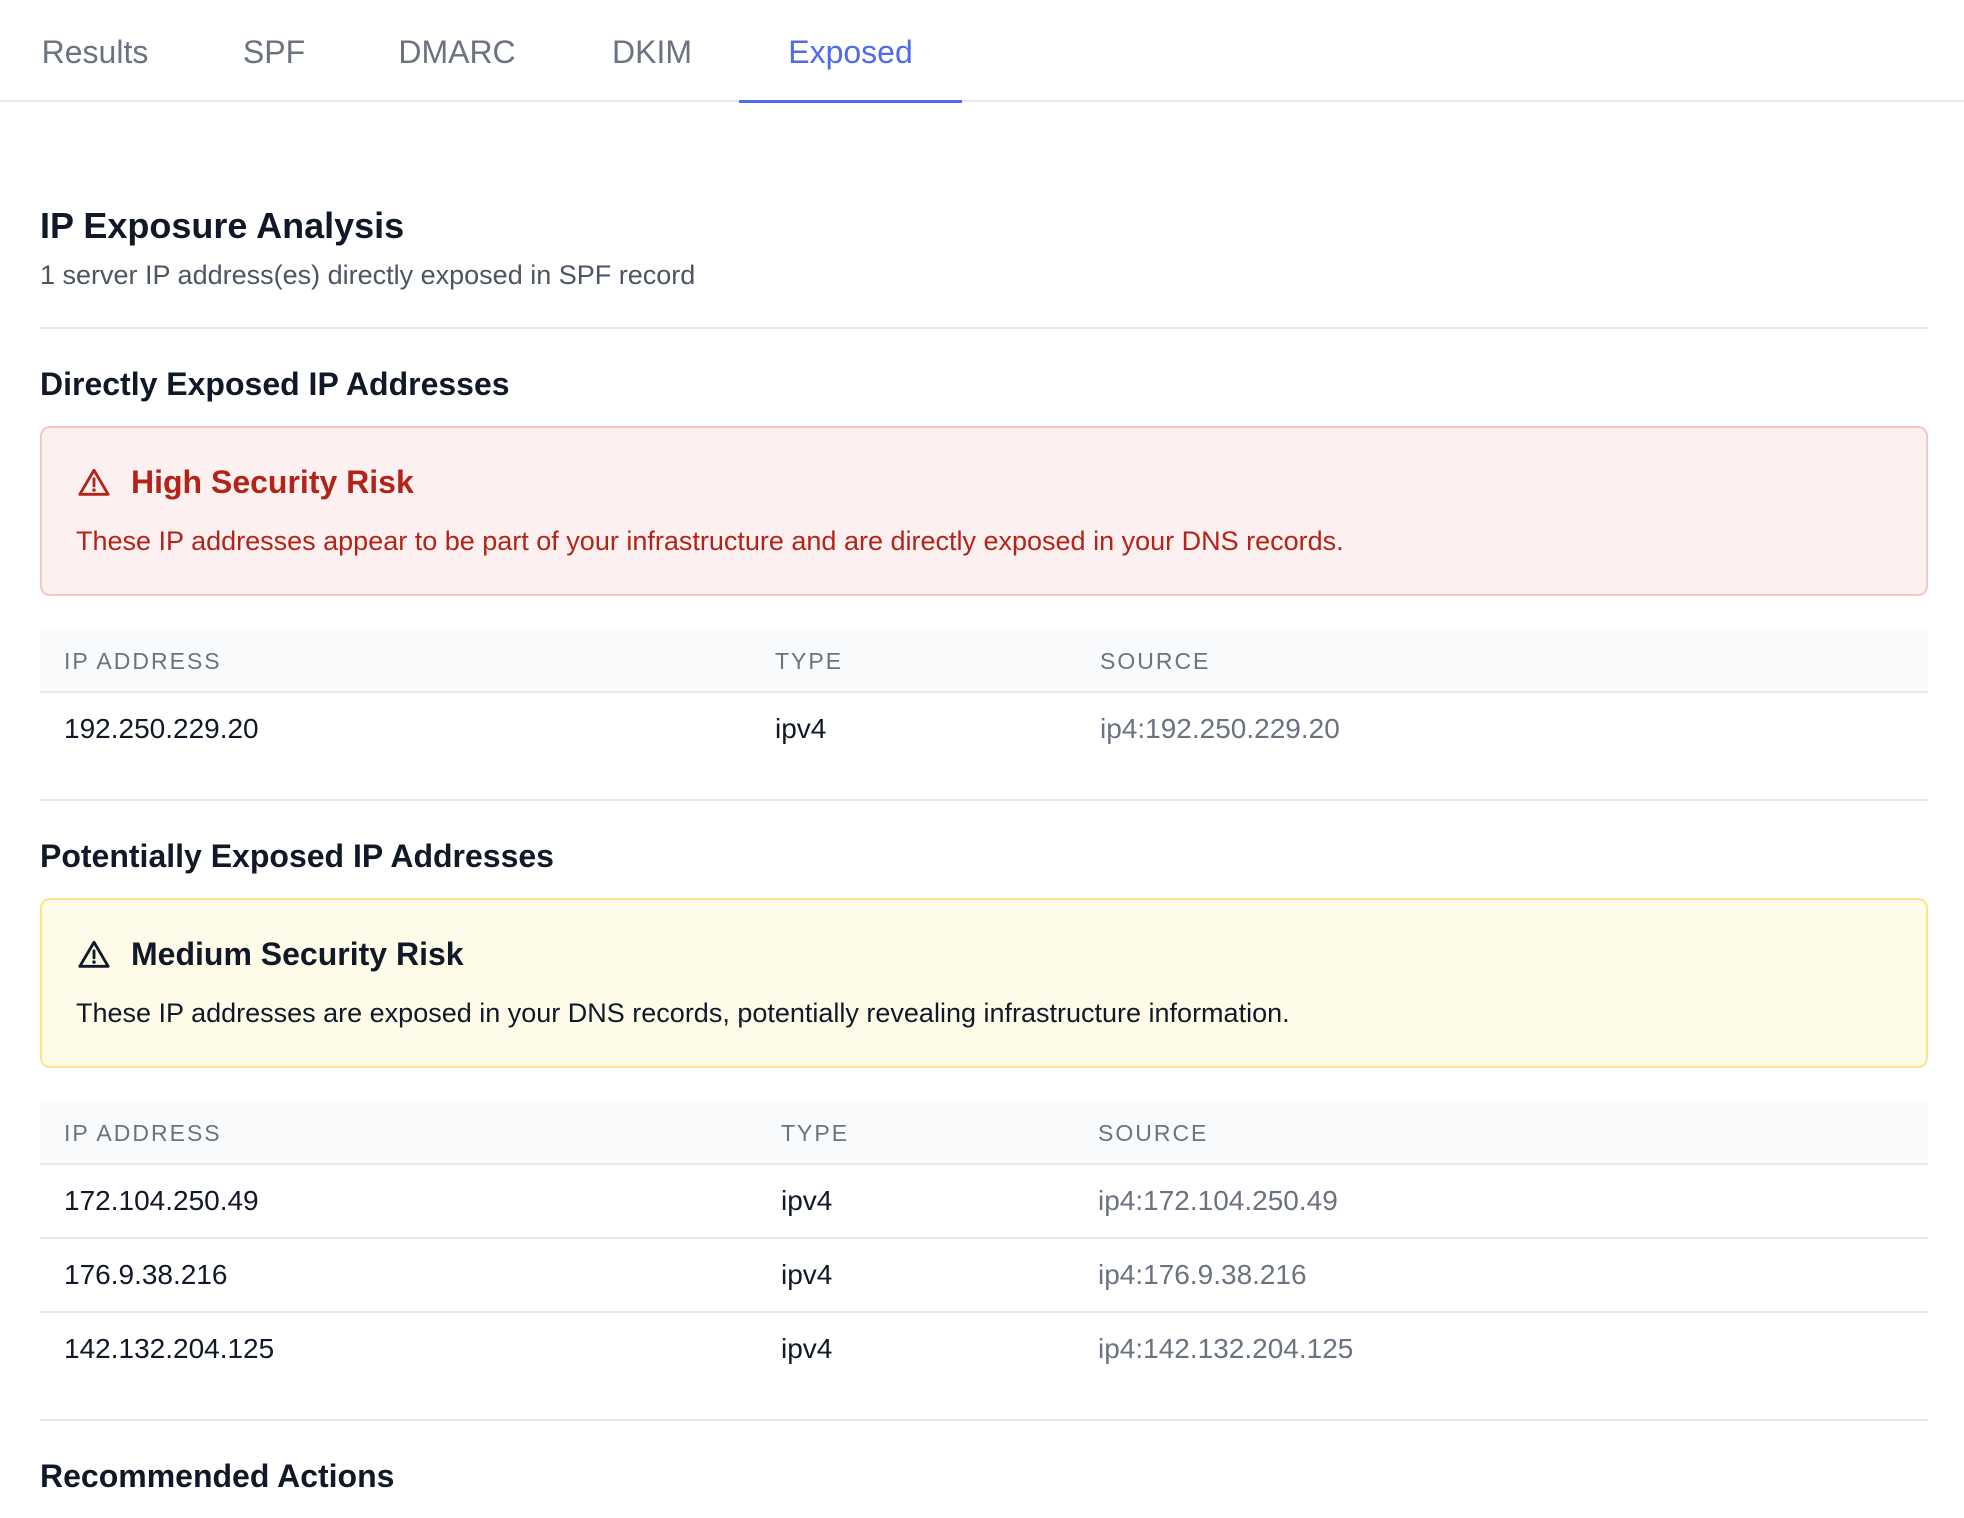 The width and height of the screenshot is (1964, 1518). Describe the element at coordinates (275, 384) in the screenshot. I see `section-title-direct: Directly Exposed IP Addresses` at that location.